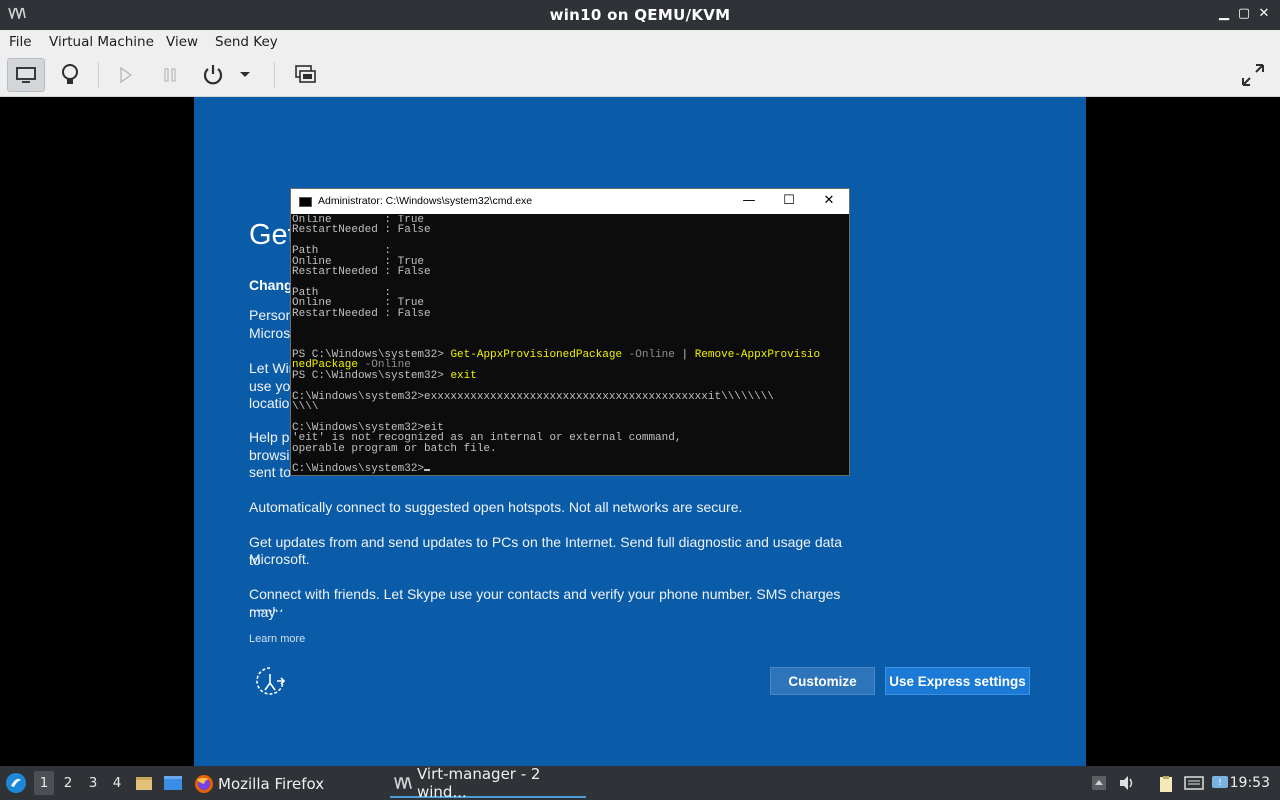  I want to click on maximize-button: ▢, so click(1244, 14).